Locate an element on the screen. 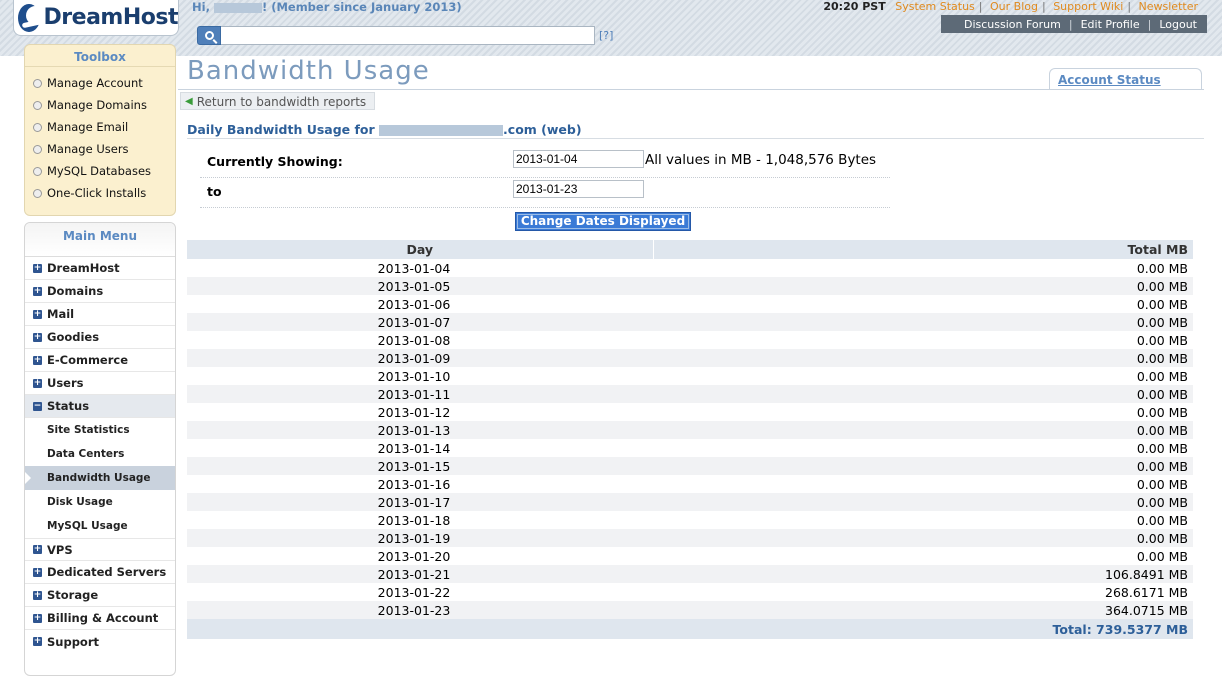 The width and height of the screenshot is (1222, 694). dreamhost-logo: DreamHost is located at coordinates (96, 18).